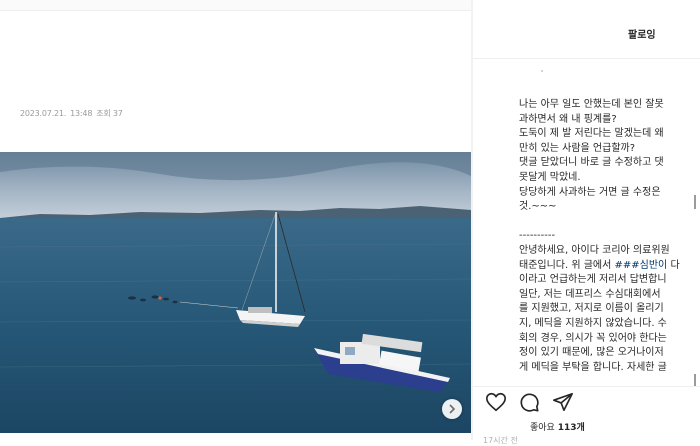 This screenshot has width=700, height=446. I want to click on caption-line: 댓글 닫았더니 바로 글 수정하고 댓, so click(591, 163).